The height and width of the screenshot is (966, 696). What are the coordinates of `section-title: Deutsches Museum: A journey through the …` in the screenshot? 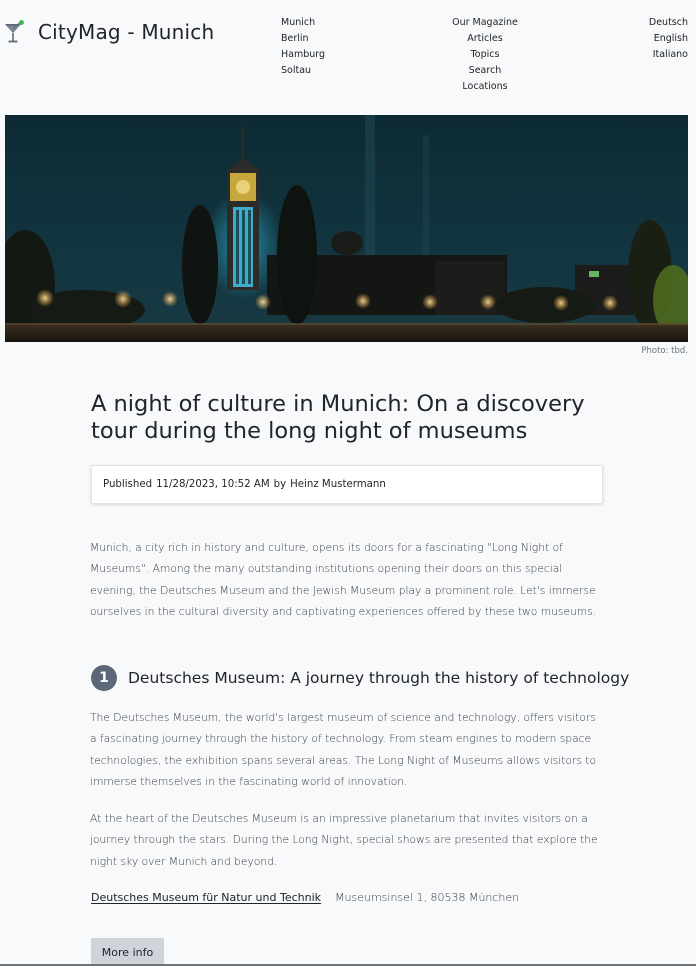 It's located at (379, 678).